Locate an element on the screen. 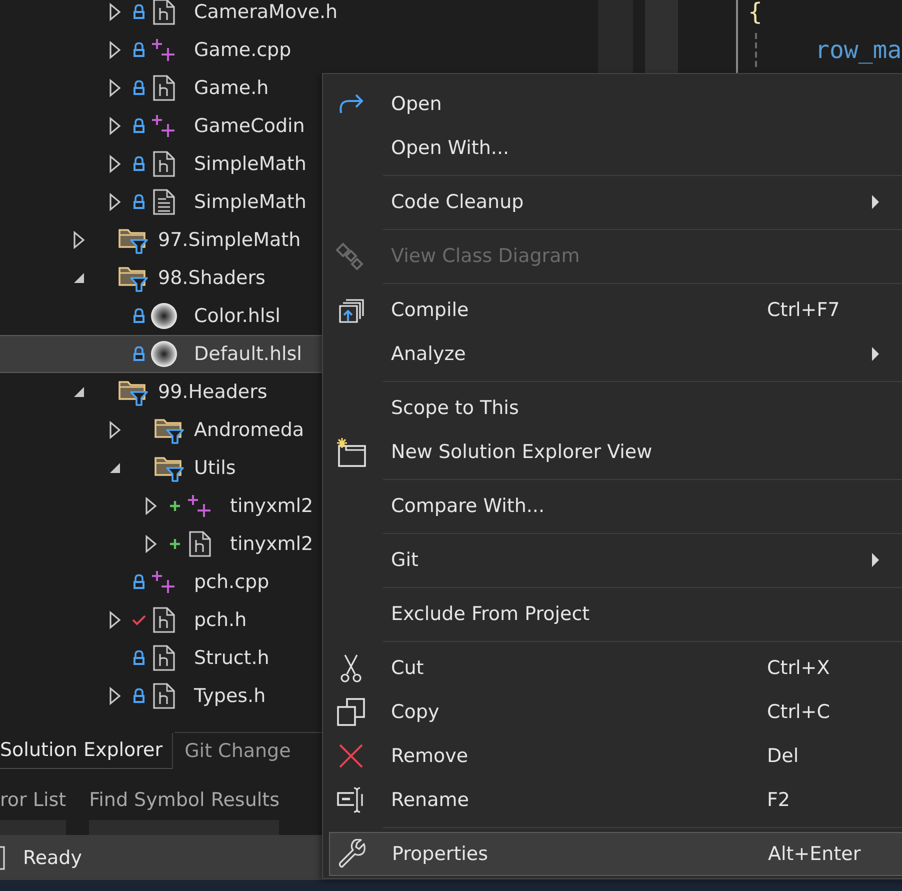 The image size is (902, 891). file-name: GameCodin is located at coordinates (249, 126).